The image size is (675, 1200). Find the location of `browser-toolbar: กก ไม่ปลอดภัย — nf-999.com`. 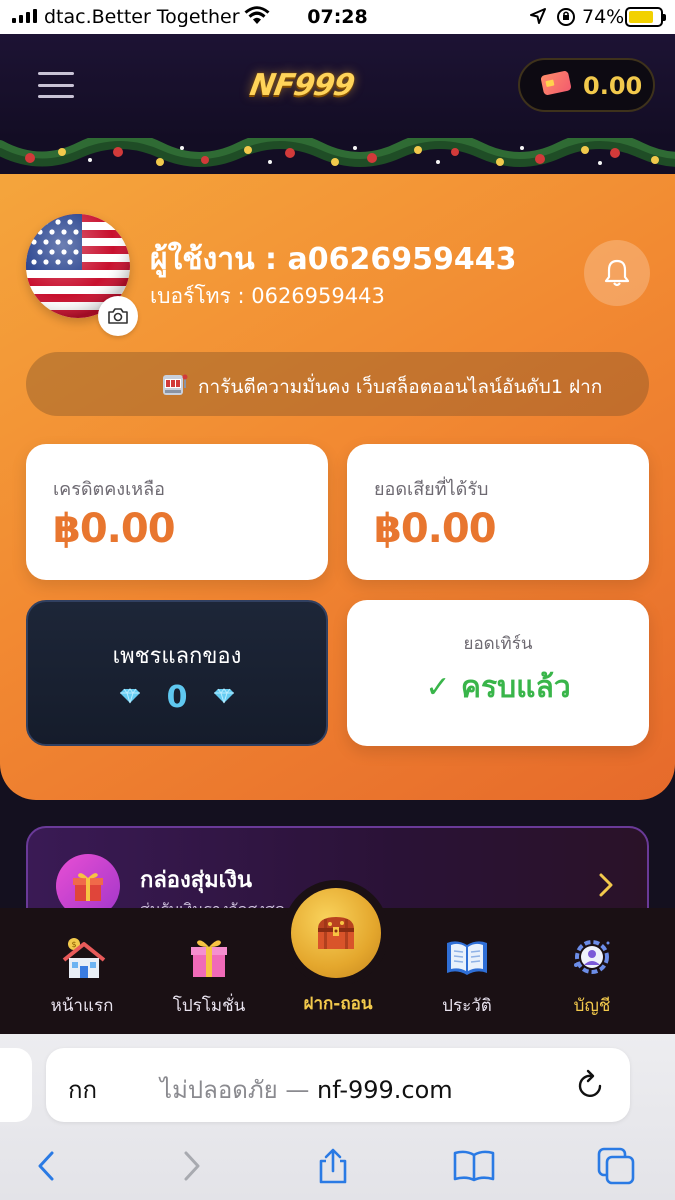

browser-toolbar: กก ไม่ปลอดภัย — nf-999.com is located at coordinates (337, 1117).